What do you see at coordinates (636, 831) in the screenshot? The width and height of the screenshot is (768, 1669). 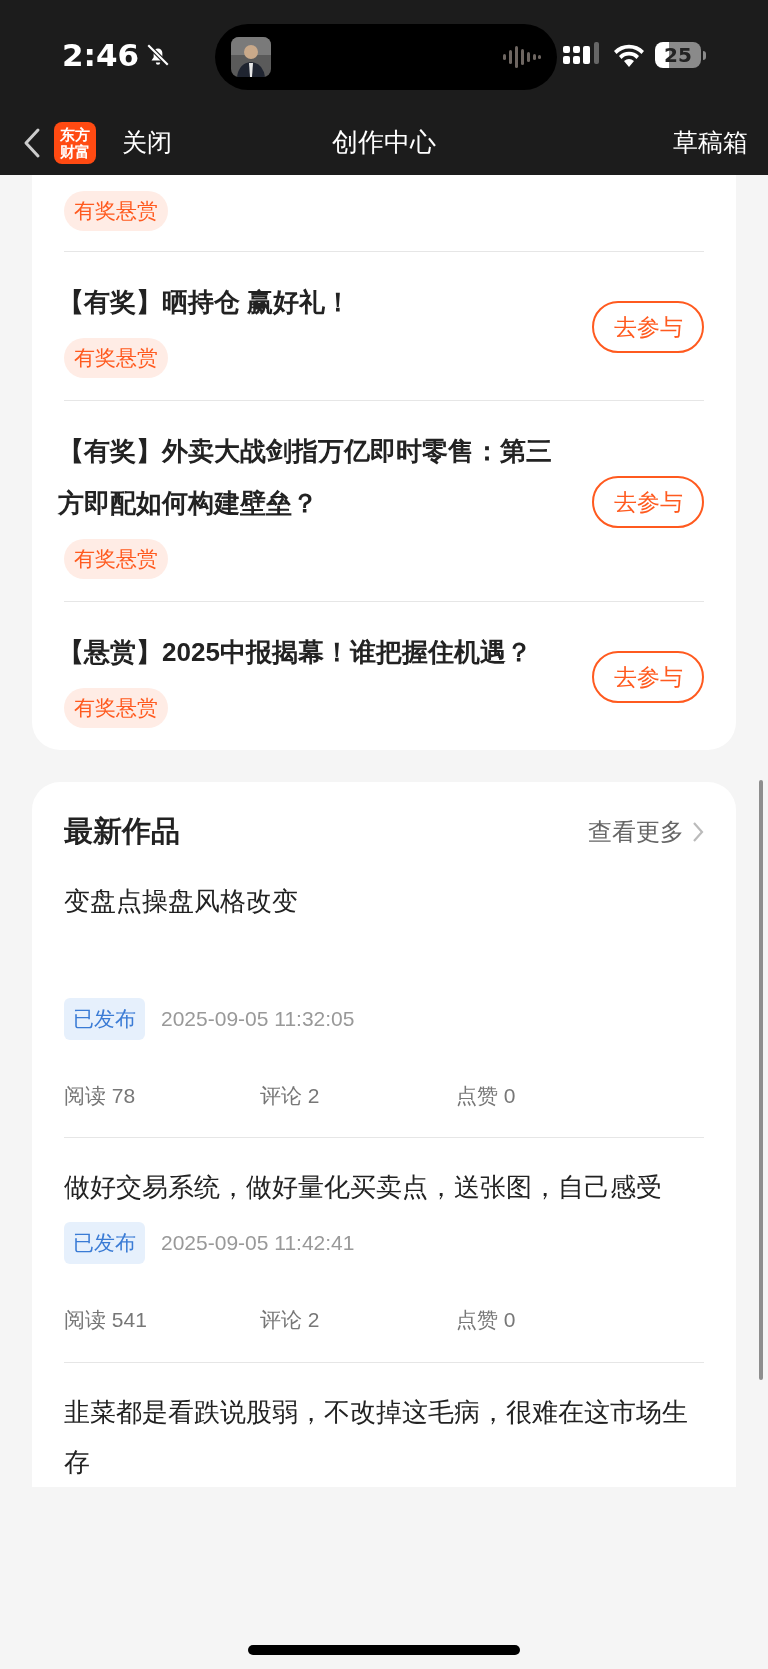 I see `view-more-link: 查看更多` at bounding box center [636, 831].